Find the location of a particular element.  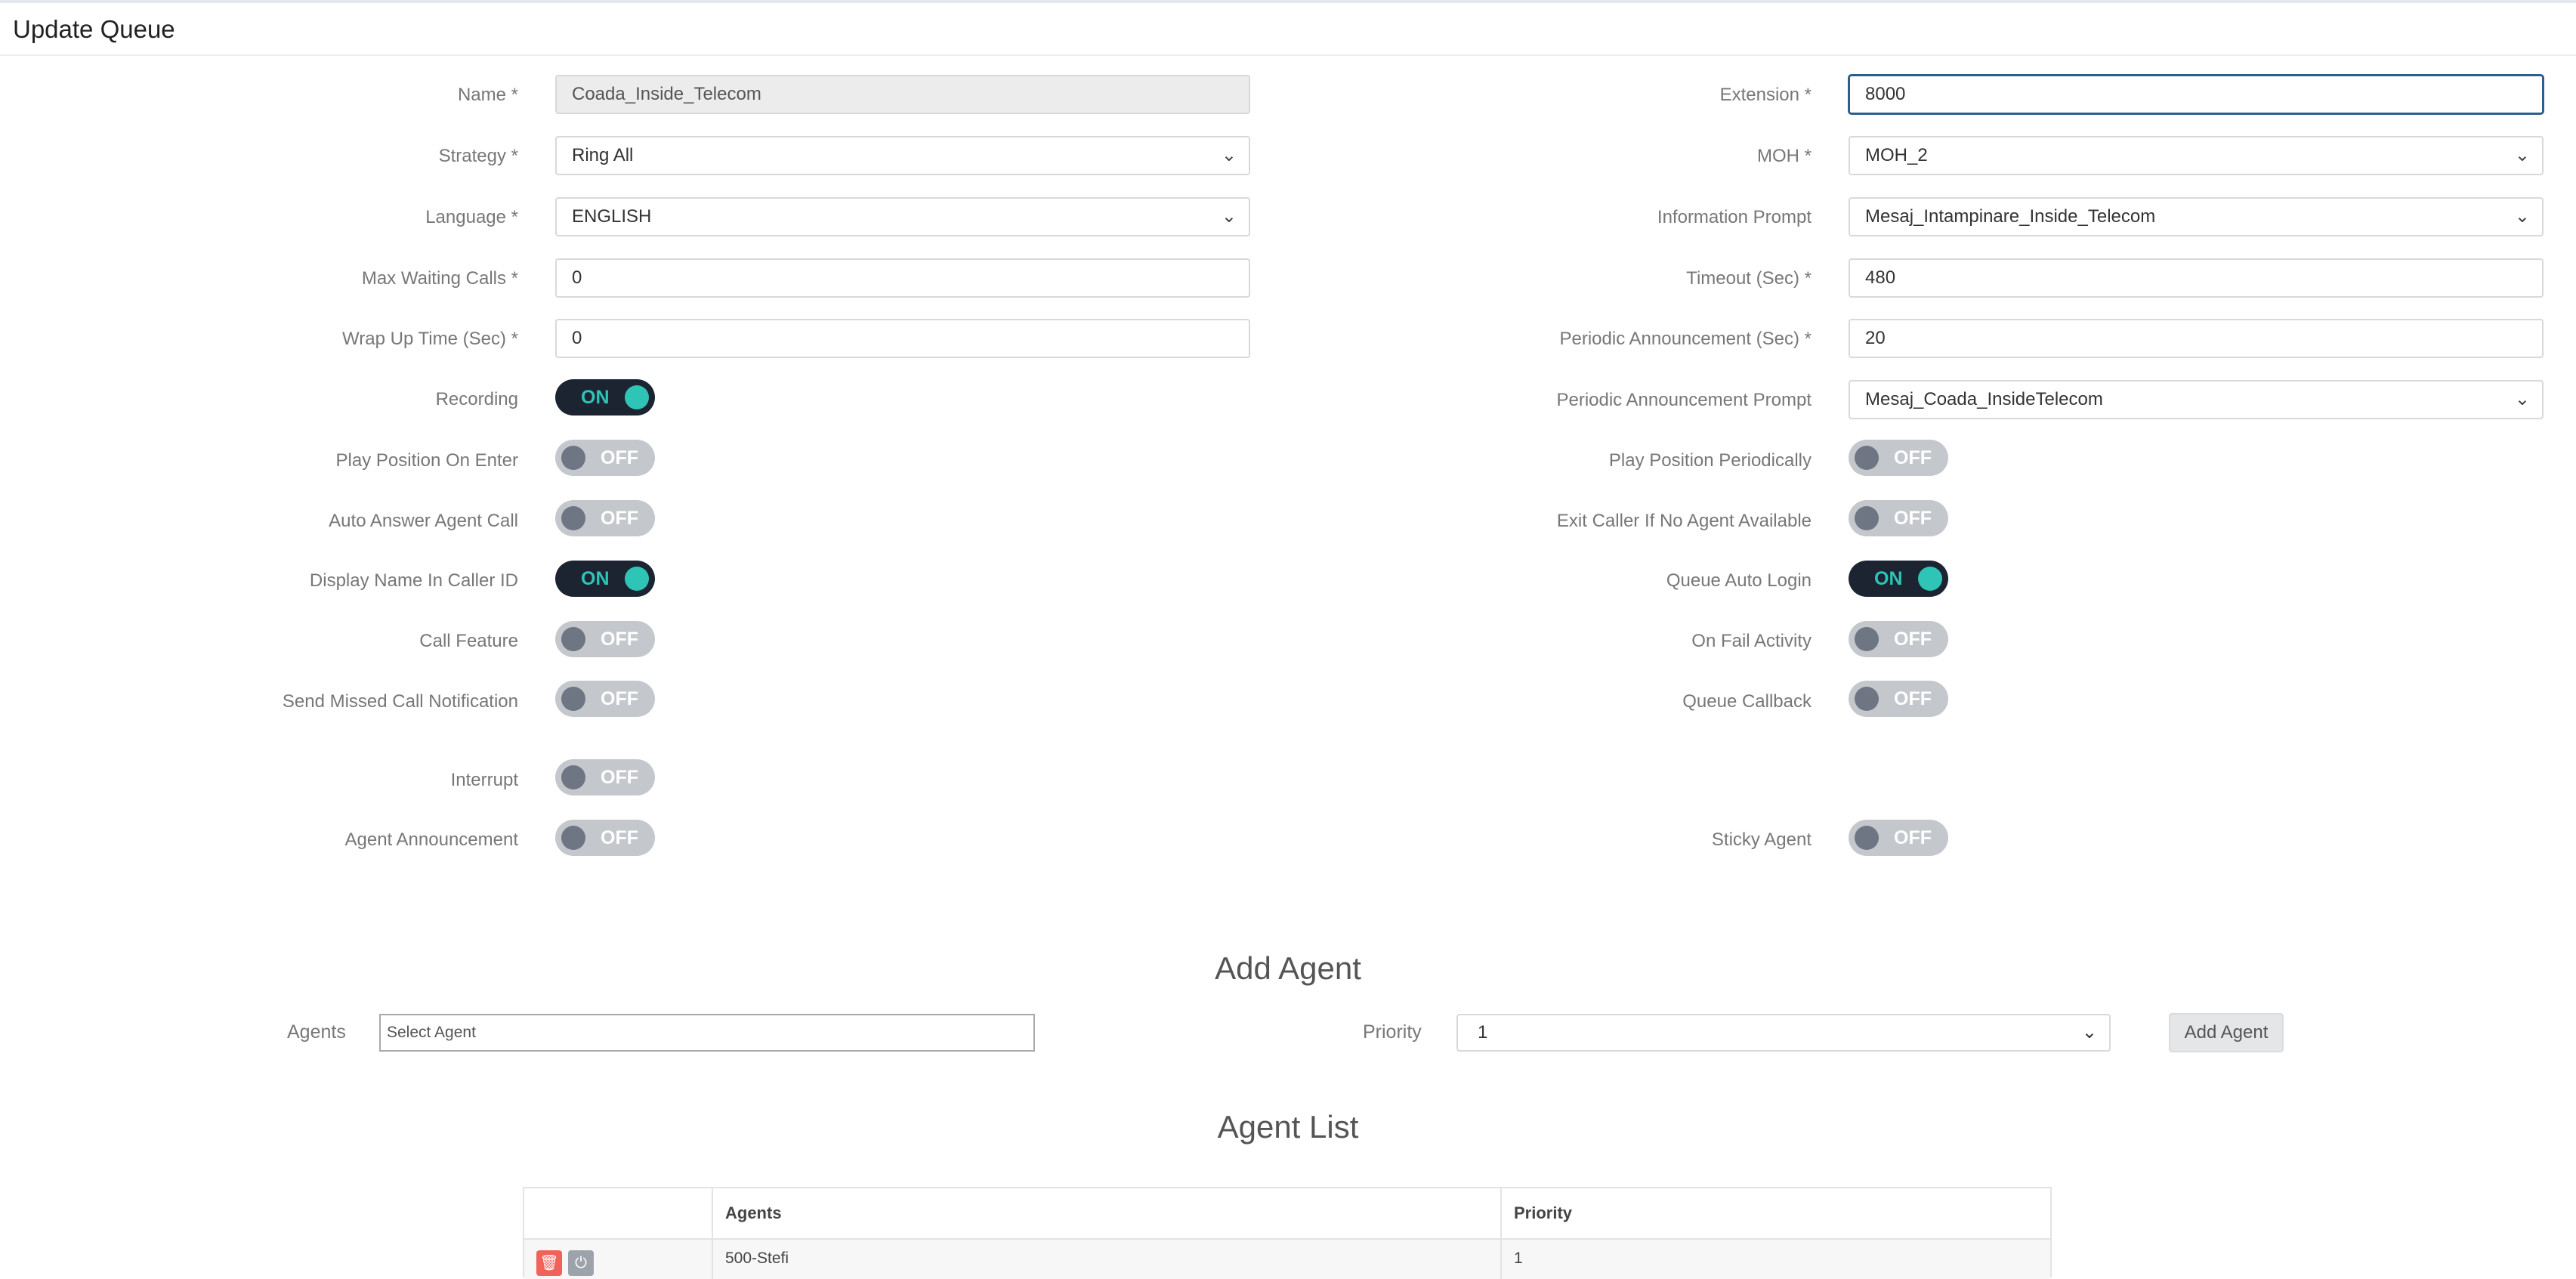

information-prompt-label: Information Prompt is located at coordinates (1734, 217).